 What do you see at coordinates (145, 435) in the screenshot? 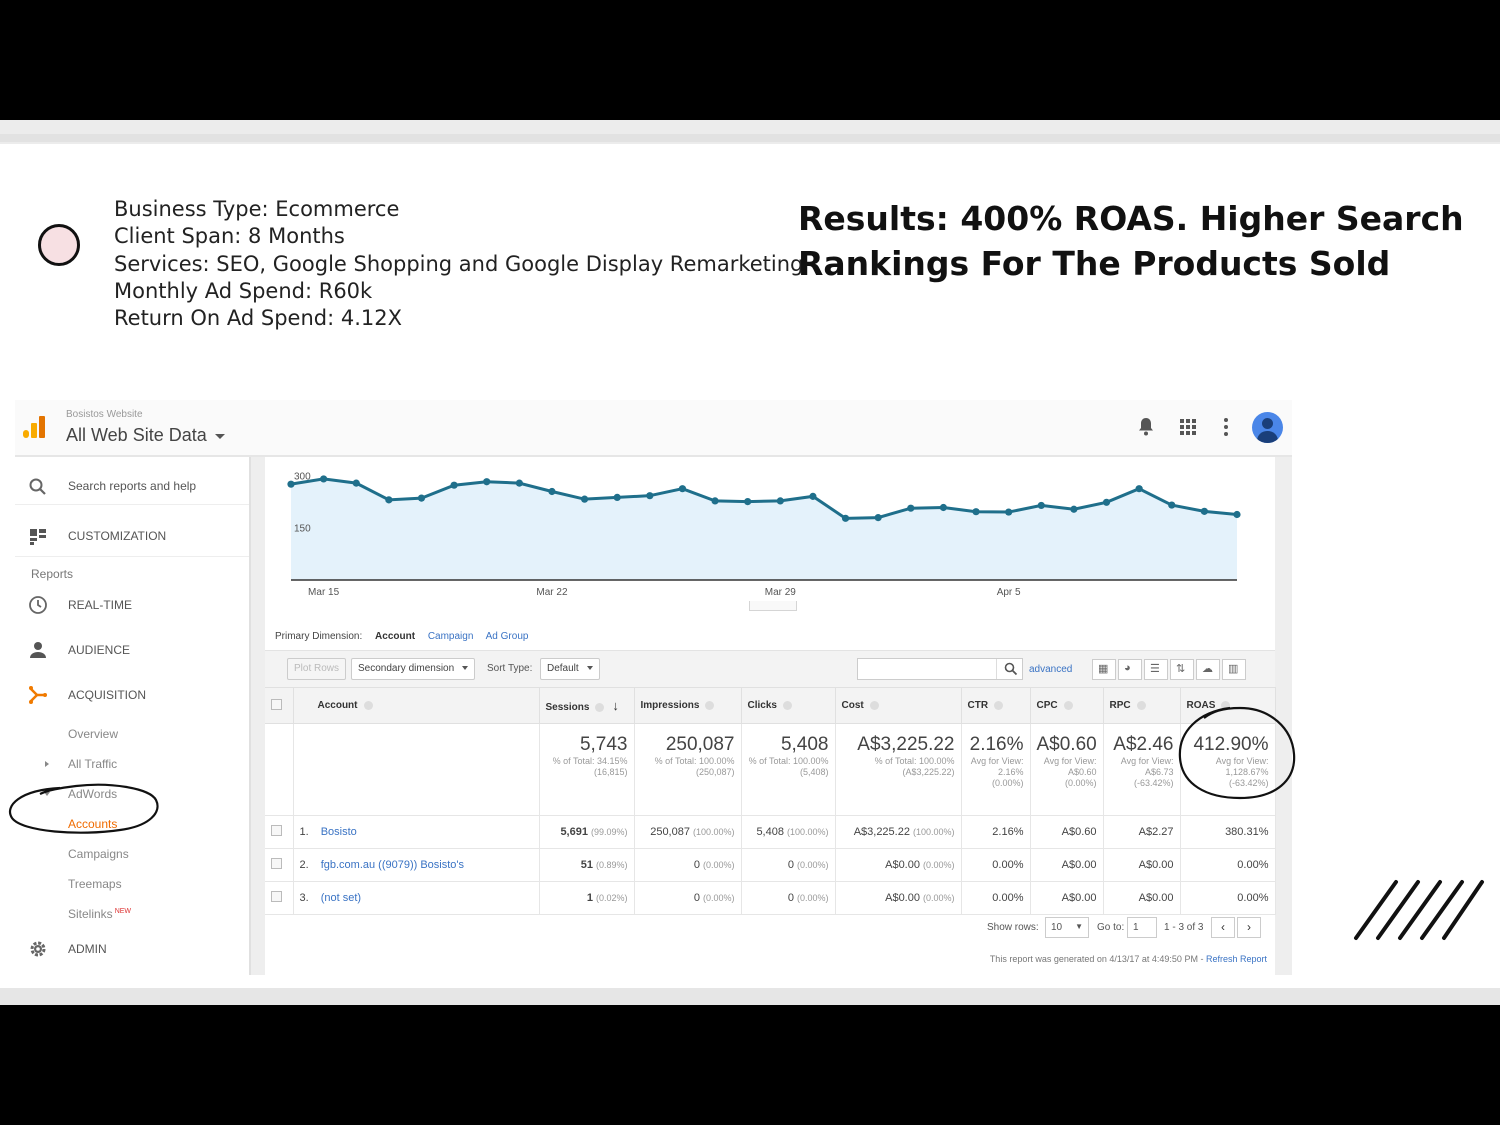
I see `view-selector: All Web Site Data` at bounding box center [145, 435].